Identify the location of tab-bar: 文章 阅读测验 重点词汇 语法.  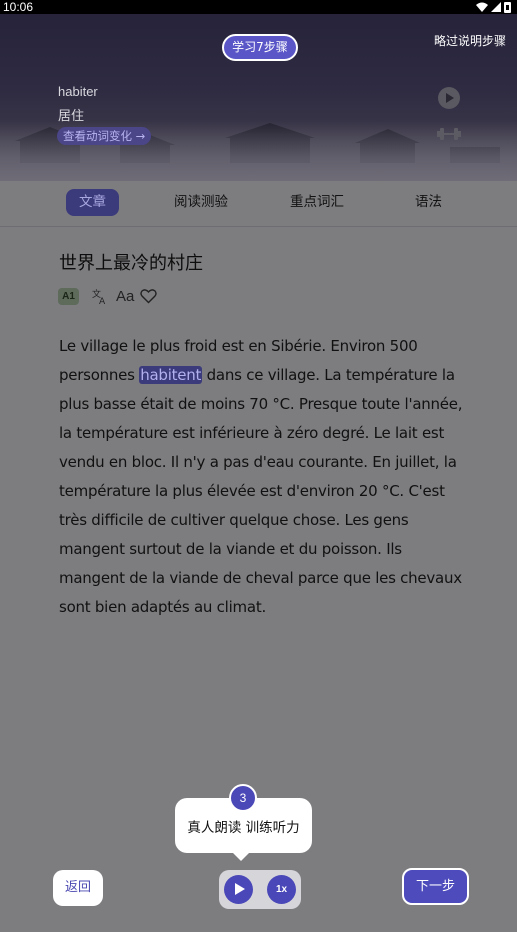
(258, 204).